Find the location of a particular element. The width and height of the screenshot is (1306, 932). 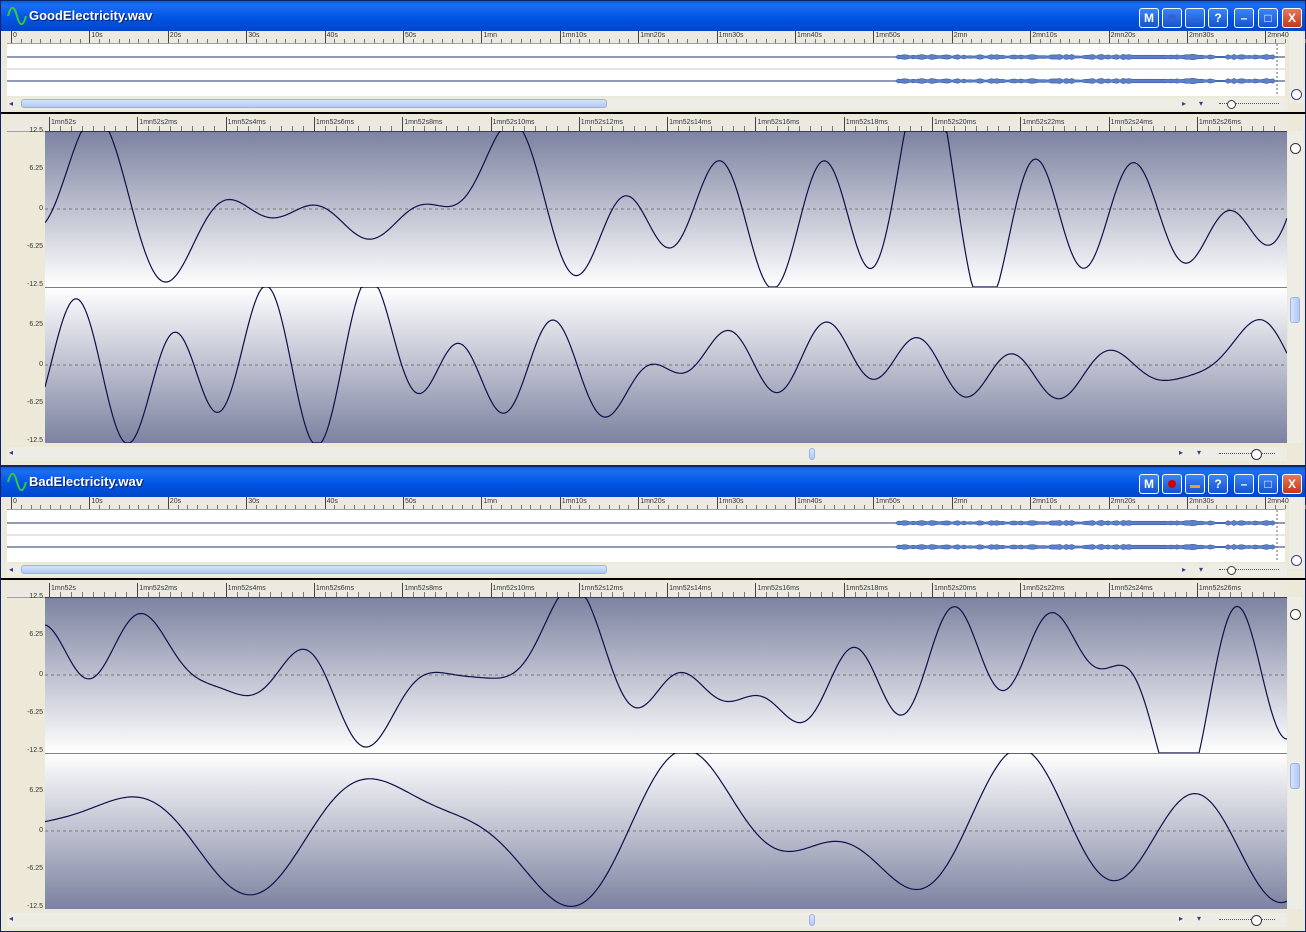

ruler-label: 2mn30s is located at coordinates (1201, 501).